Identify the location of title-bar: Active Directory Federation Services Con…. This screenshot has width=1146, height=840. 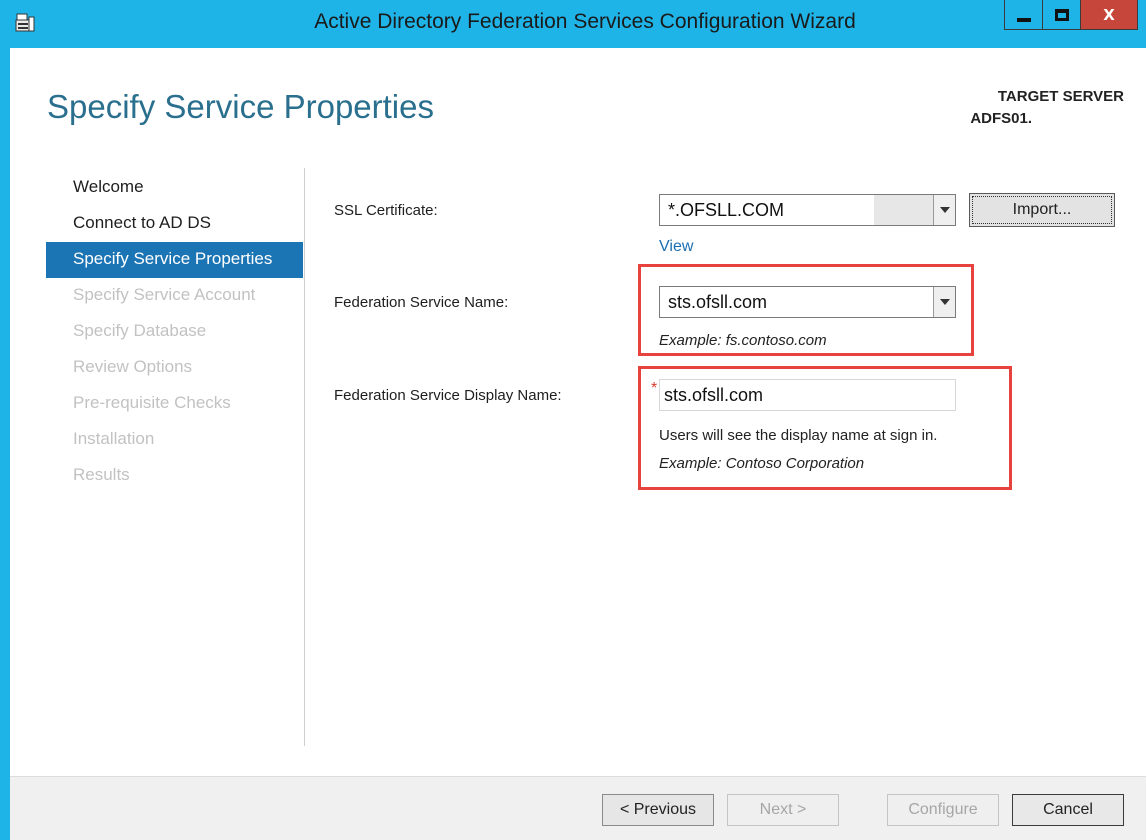
(573, 24).